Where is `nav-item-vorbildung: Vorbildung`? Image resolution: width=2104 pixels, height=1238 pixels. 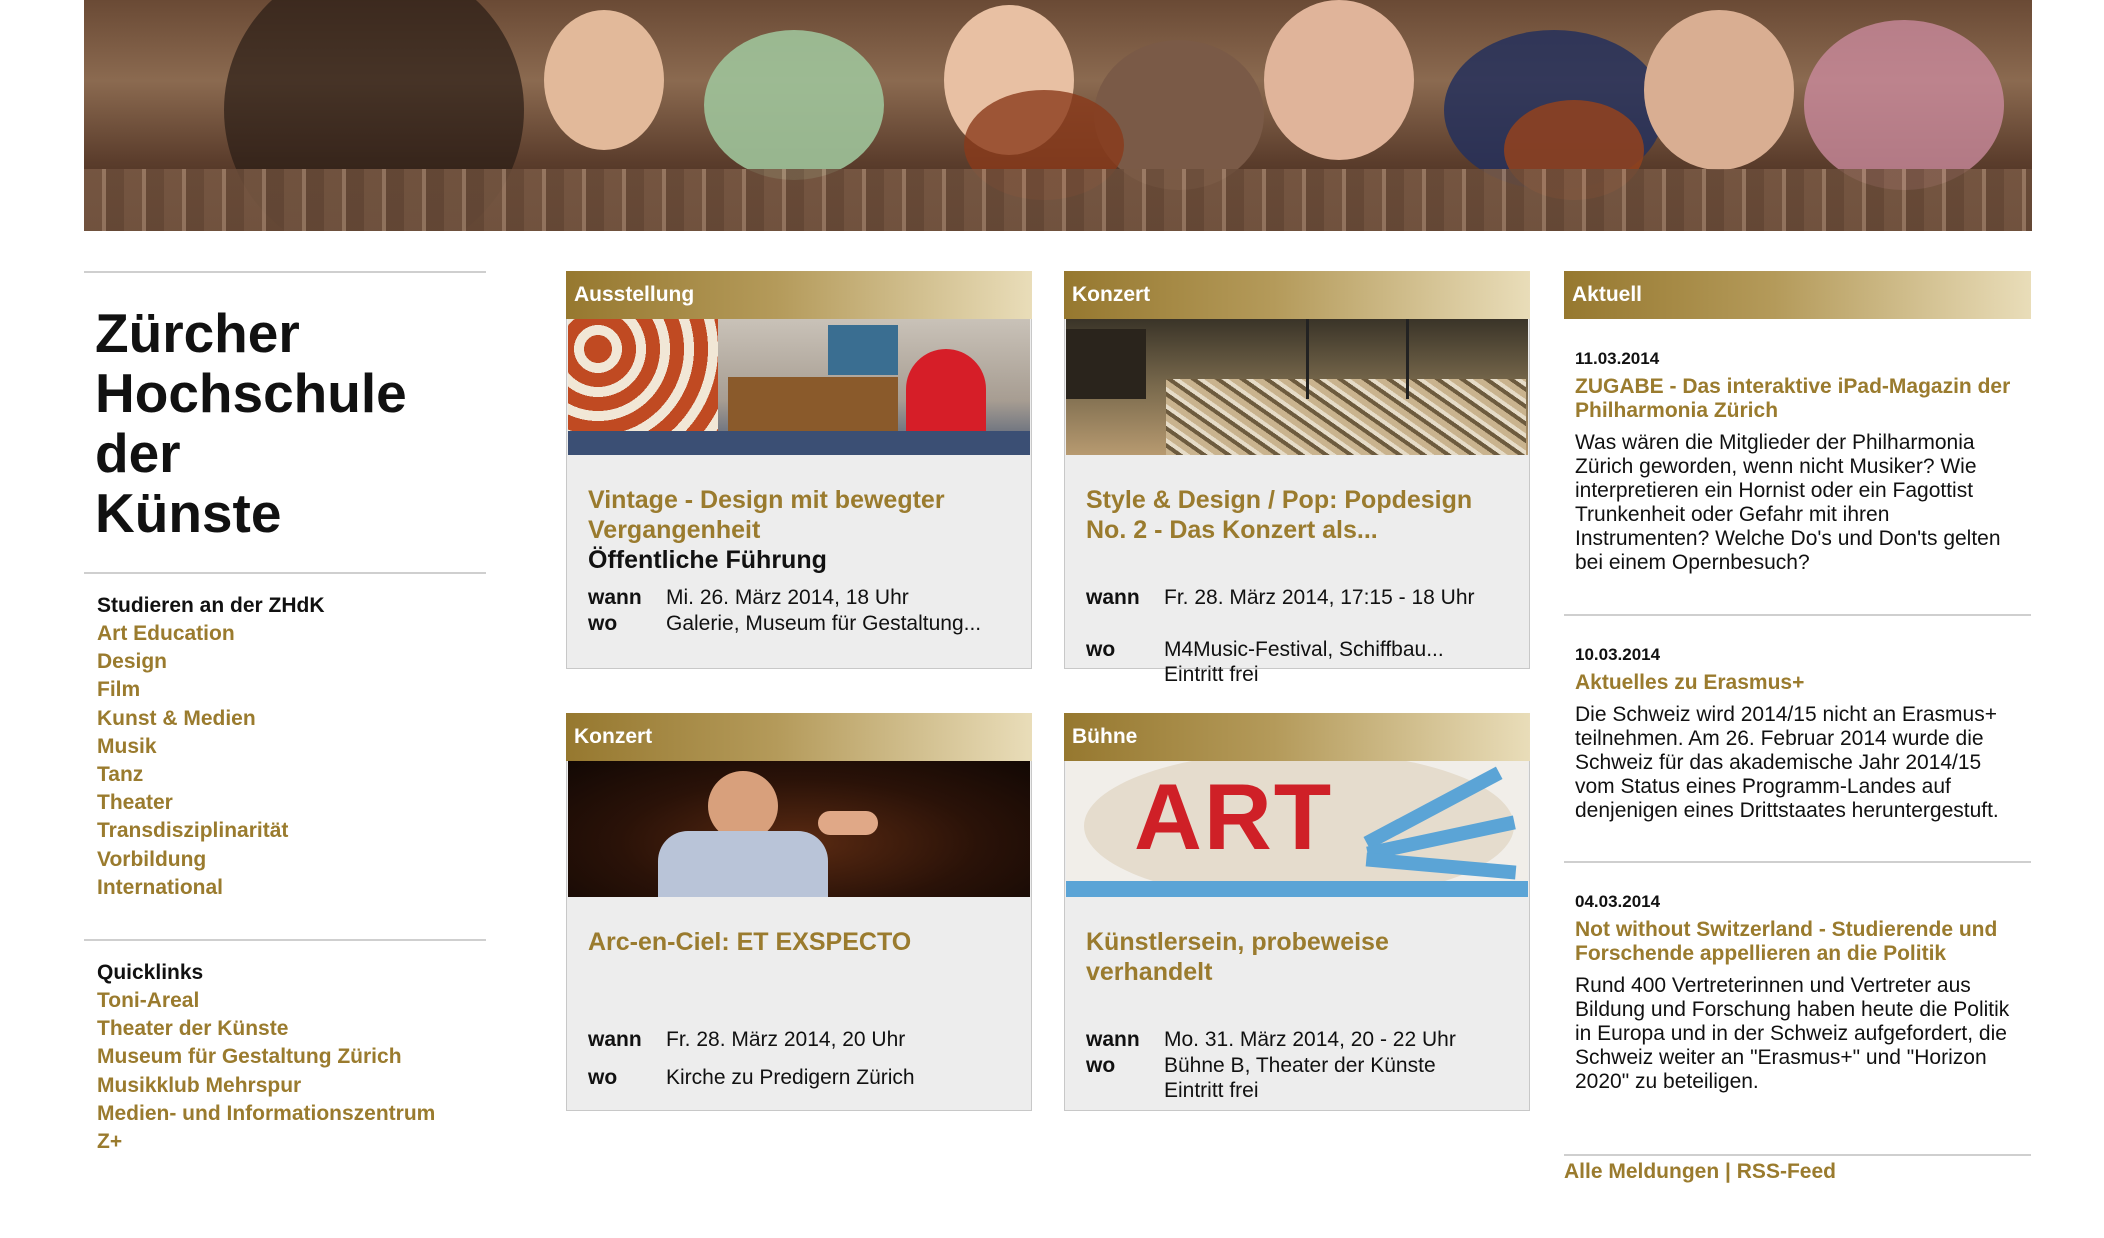 nav-item-vorbildung: Vorbildung is located at coordinates (192, 860).